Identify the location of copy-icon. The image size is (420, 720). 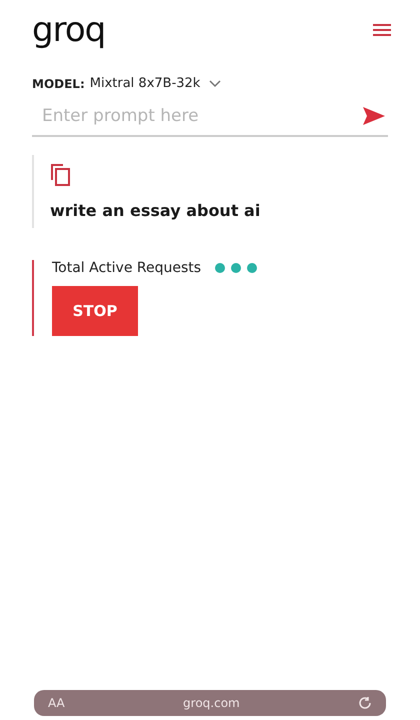
(61, 175).